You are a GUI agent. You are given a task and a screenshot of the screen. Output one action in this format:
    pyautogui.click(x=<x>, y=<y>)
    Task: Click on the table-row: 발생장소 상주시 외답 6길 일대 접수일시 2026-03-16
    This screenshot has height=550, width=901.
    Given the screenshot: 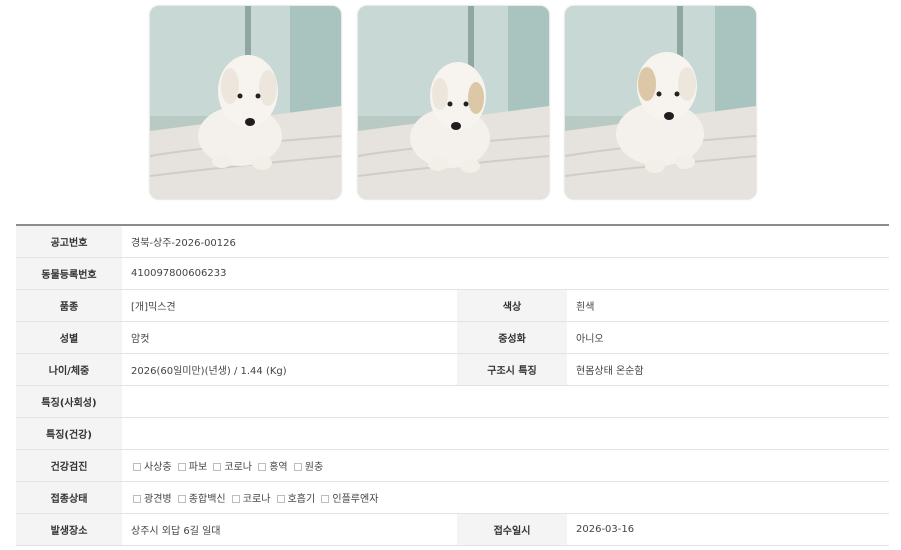 What is the action you would take?
    pyautogui.click(x=453, y=529)
    